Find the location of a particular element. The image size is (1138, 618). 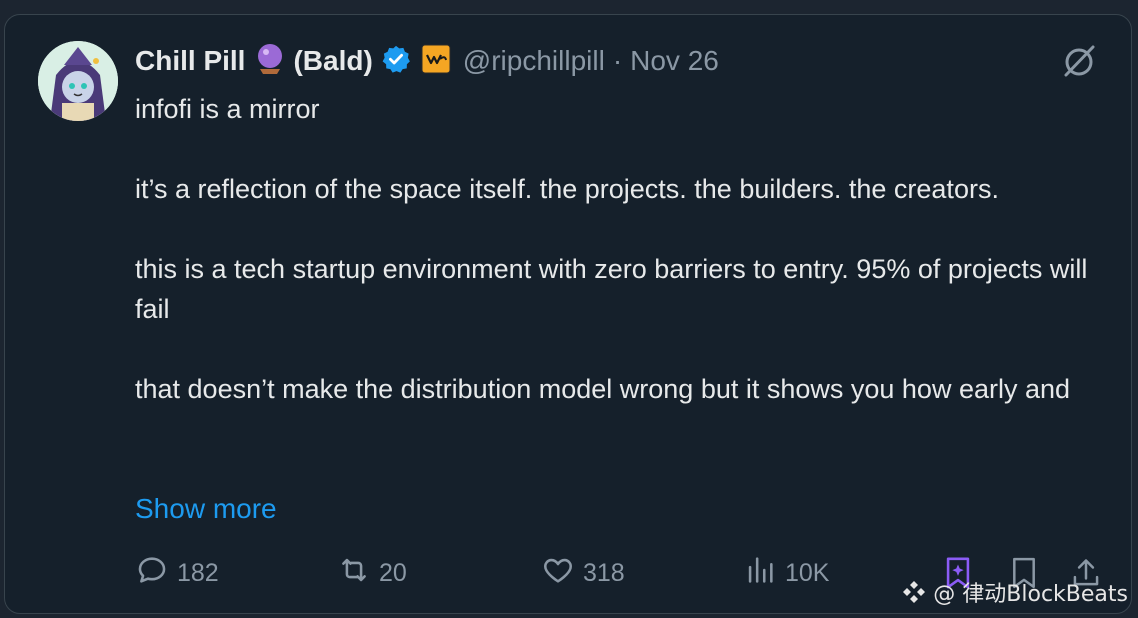

tweet-date: Nov 26 is located at coordinates (674, 61).